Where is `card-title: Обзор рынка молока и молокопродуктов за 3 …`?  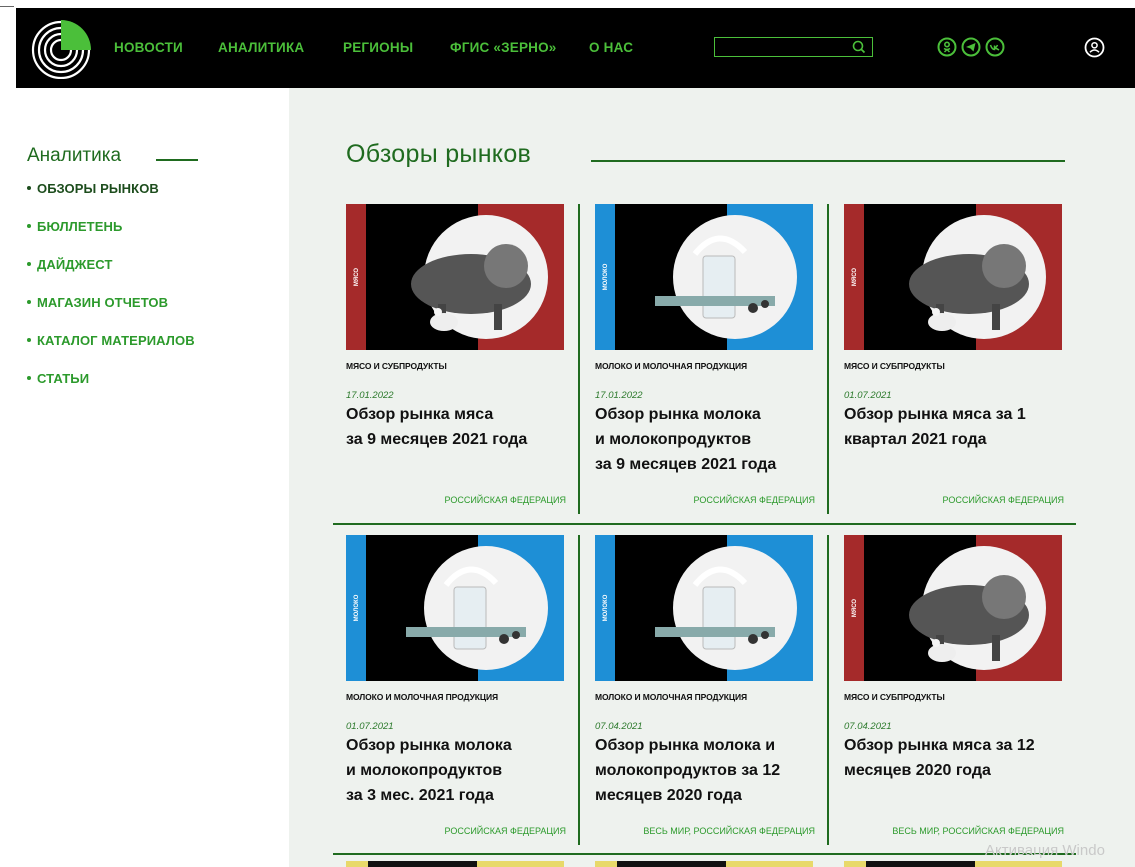
card-title: Обзор рынка молока и молокопродуктов за 3 … is located at coordinates (457, 770).